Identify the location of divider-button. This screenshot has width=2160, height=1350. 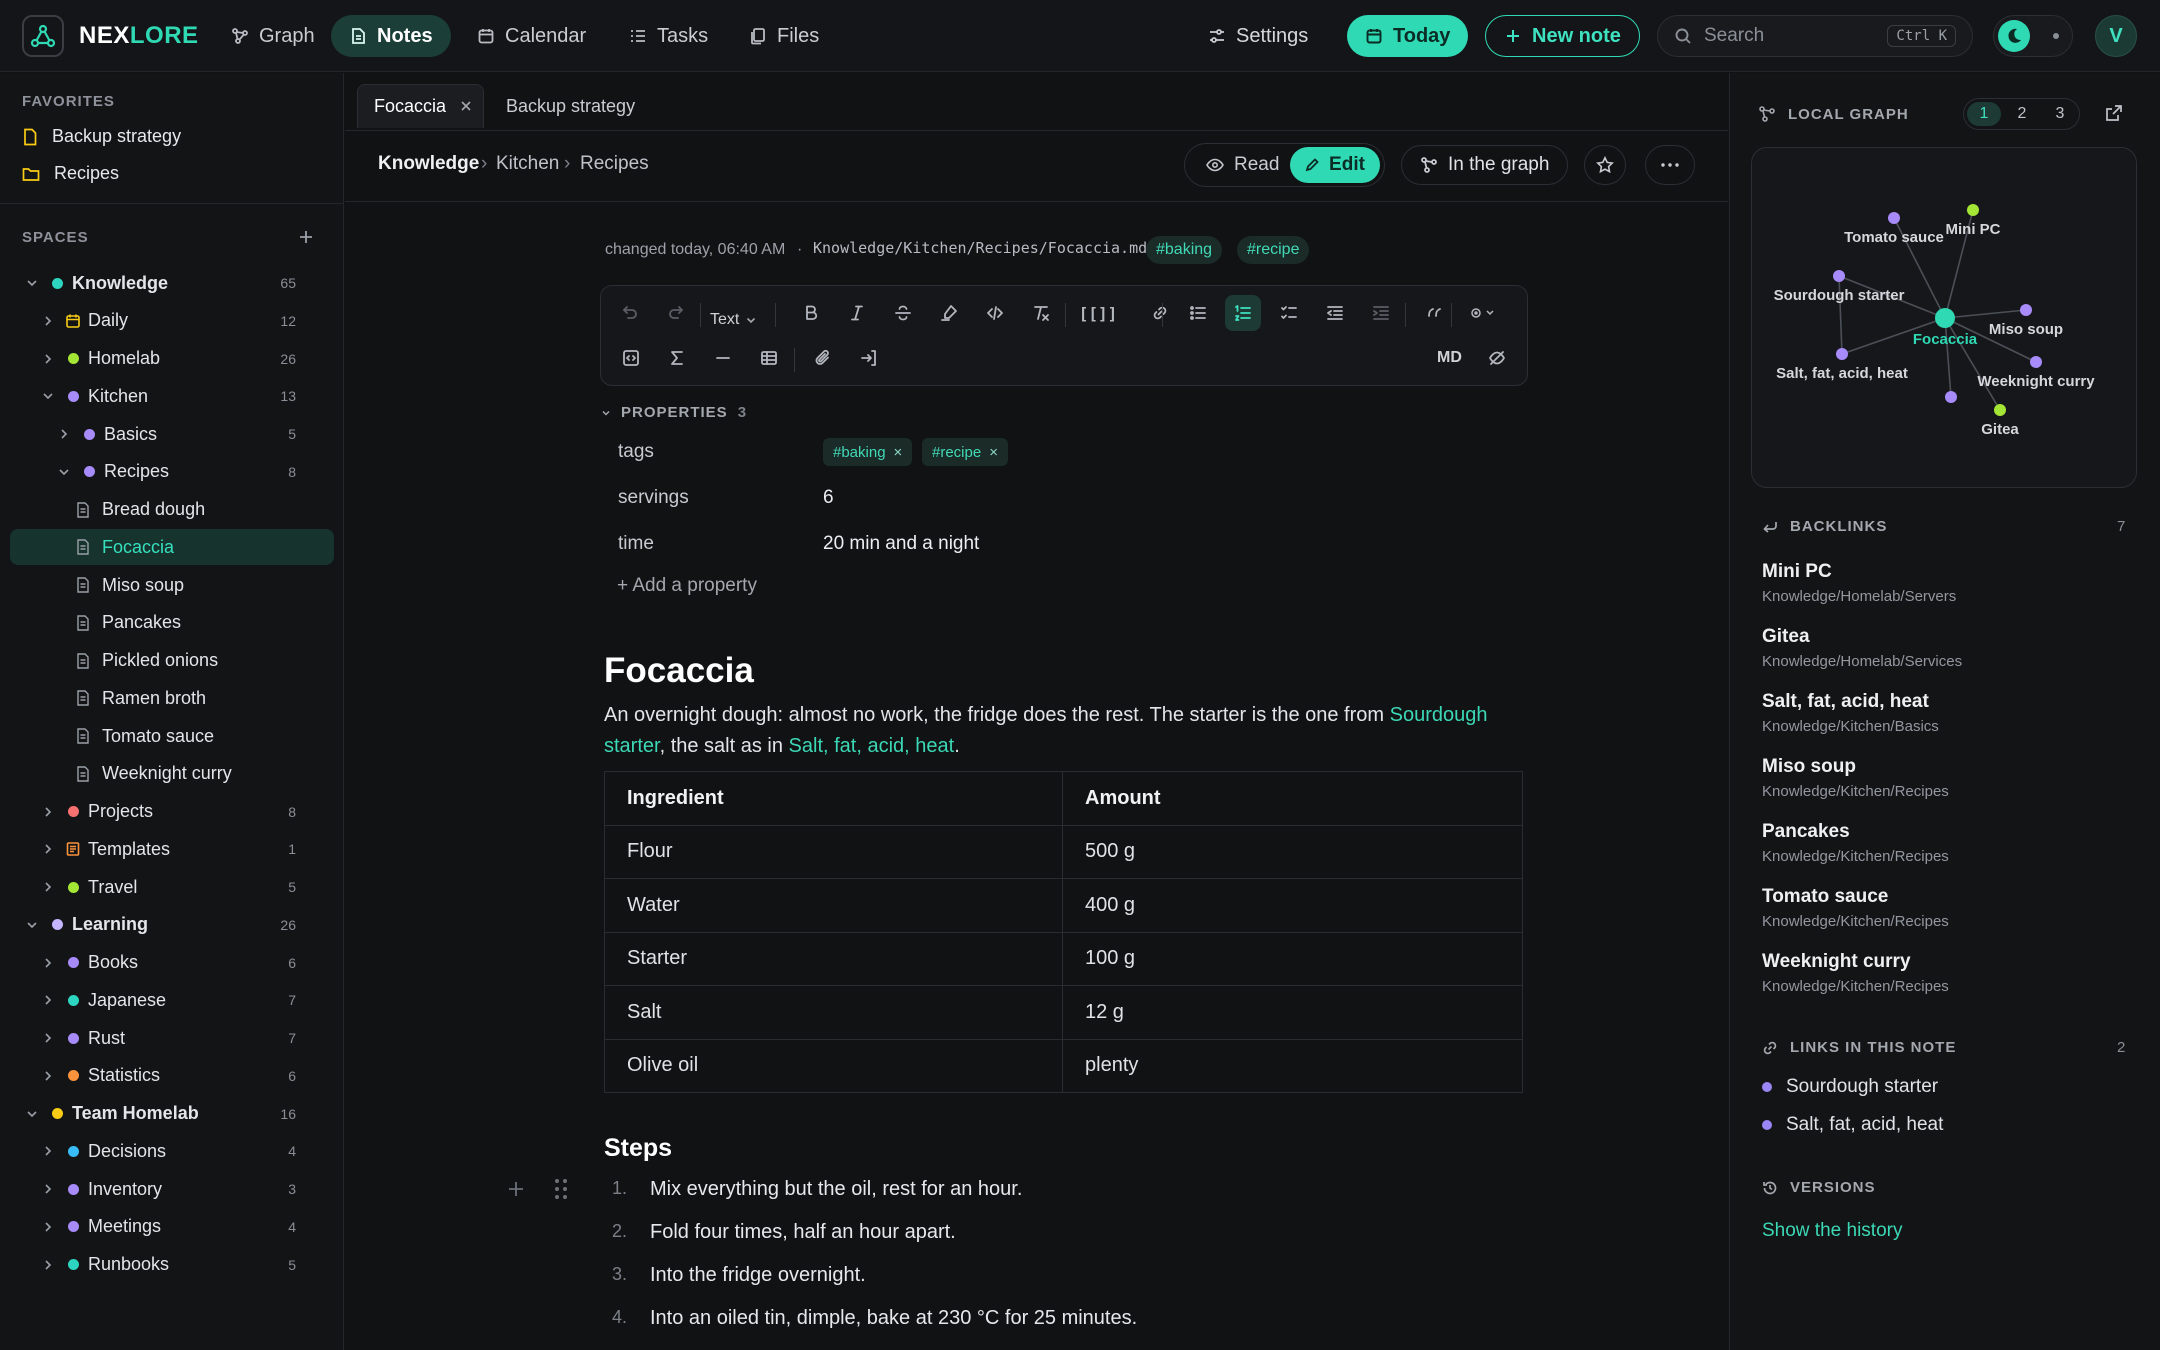
(723, 358).